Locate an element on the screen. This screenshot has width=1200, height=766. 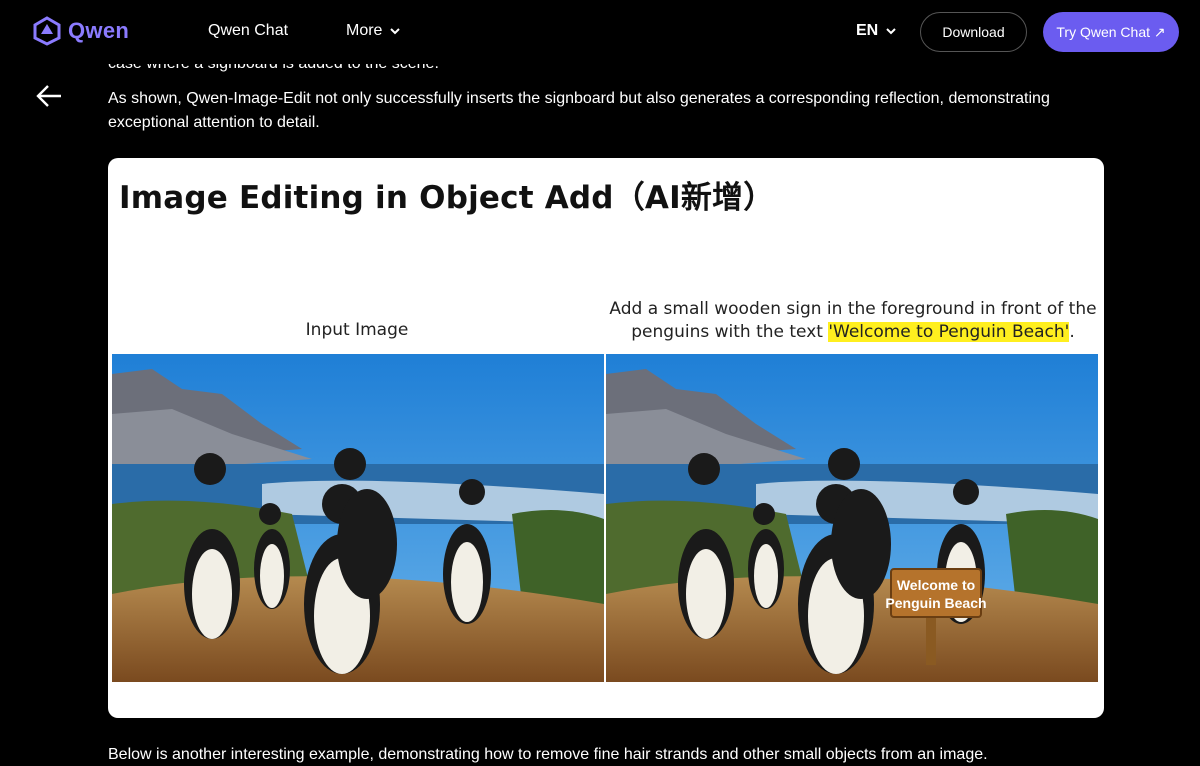
card-title: Image Editing in Object Add（AI新增） is located at coordinates (447, 198).